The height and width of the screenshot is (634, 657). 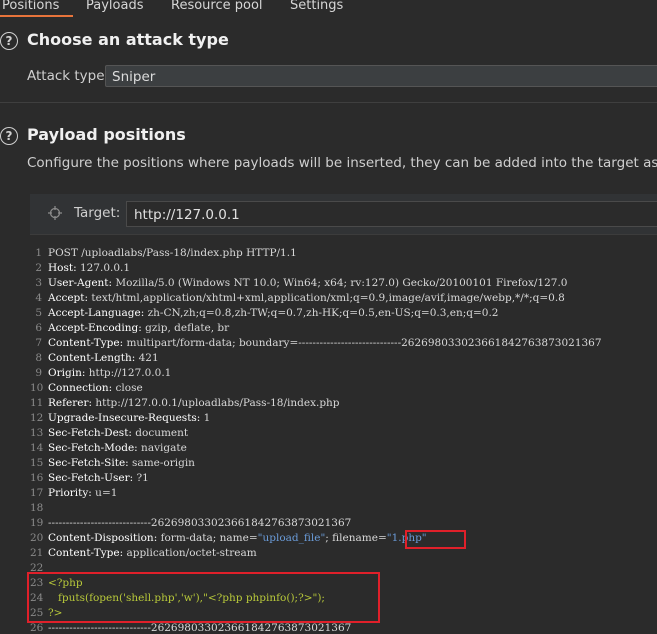 What do you see at coordinates (80, 283) in the screenshot?
I see `header-name: User-Agent:` at bounding box center [80, 283].